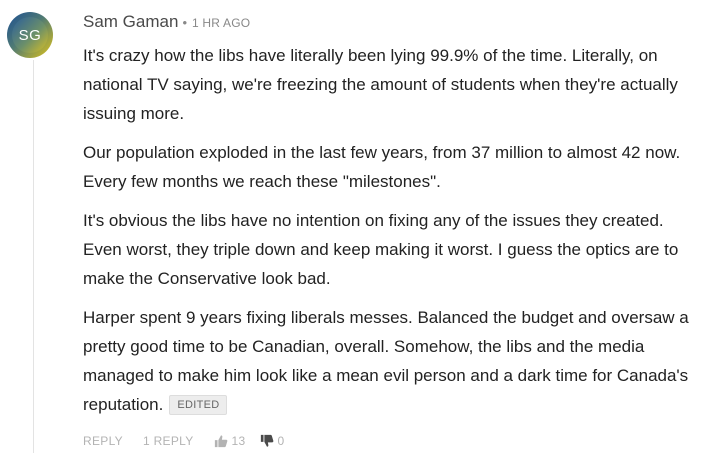 The height and width of the screenshot is (453, 726). Describe the element at coordinates (281, 441) in the screenshot. I see `downvote-count: 0` at that location.